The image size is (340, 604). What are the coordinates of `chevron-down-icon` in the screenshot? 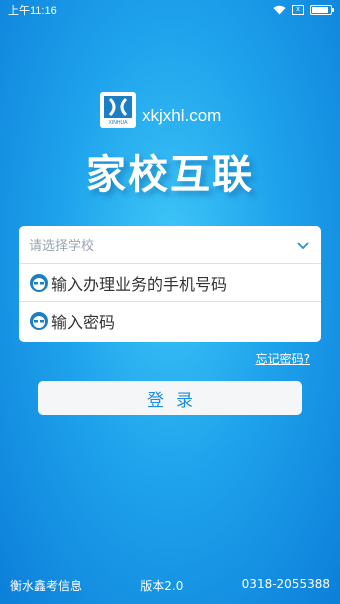 It's located at (303, 245).